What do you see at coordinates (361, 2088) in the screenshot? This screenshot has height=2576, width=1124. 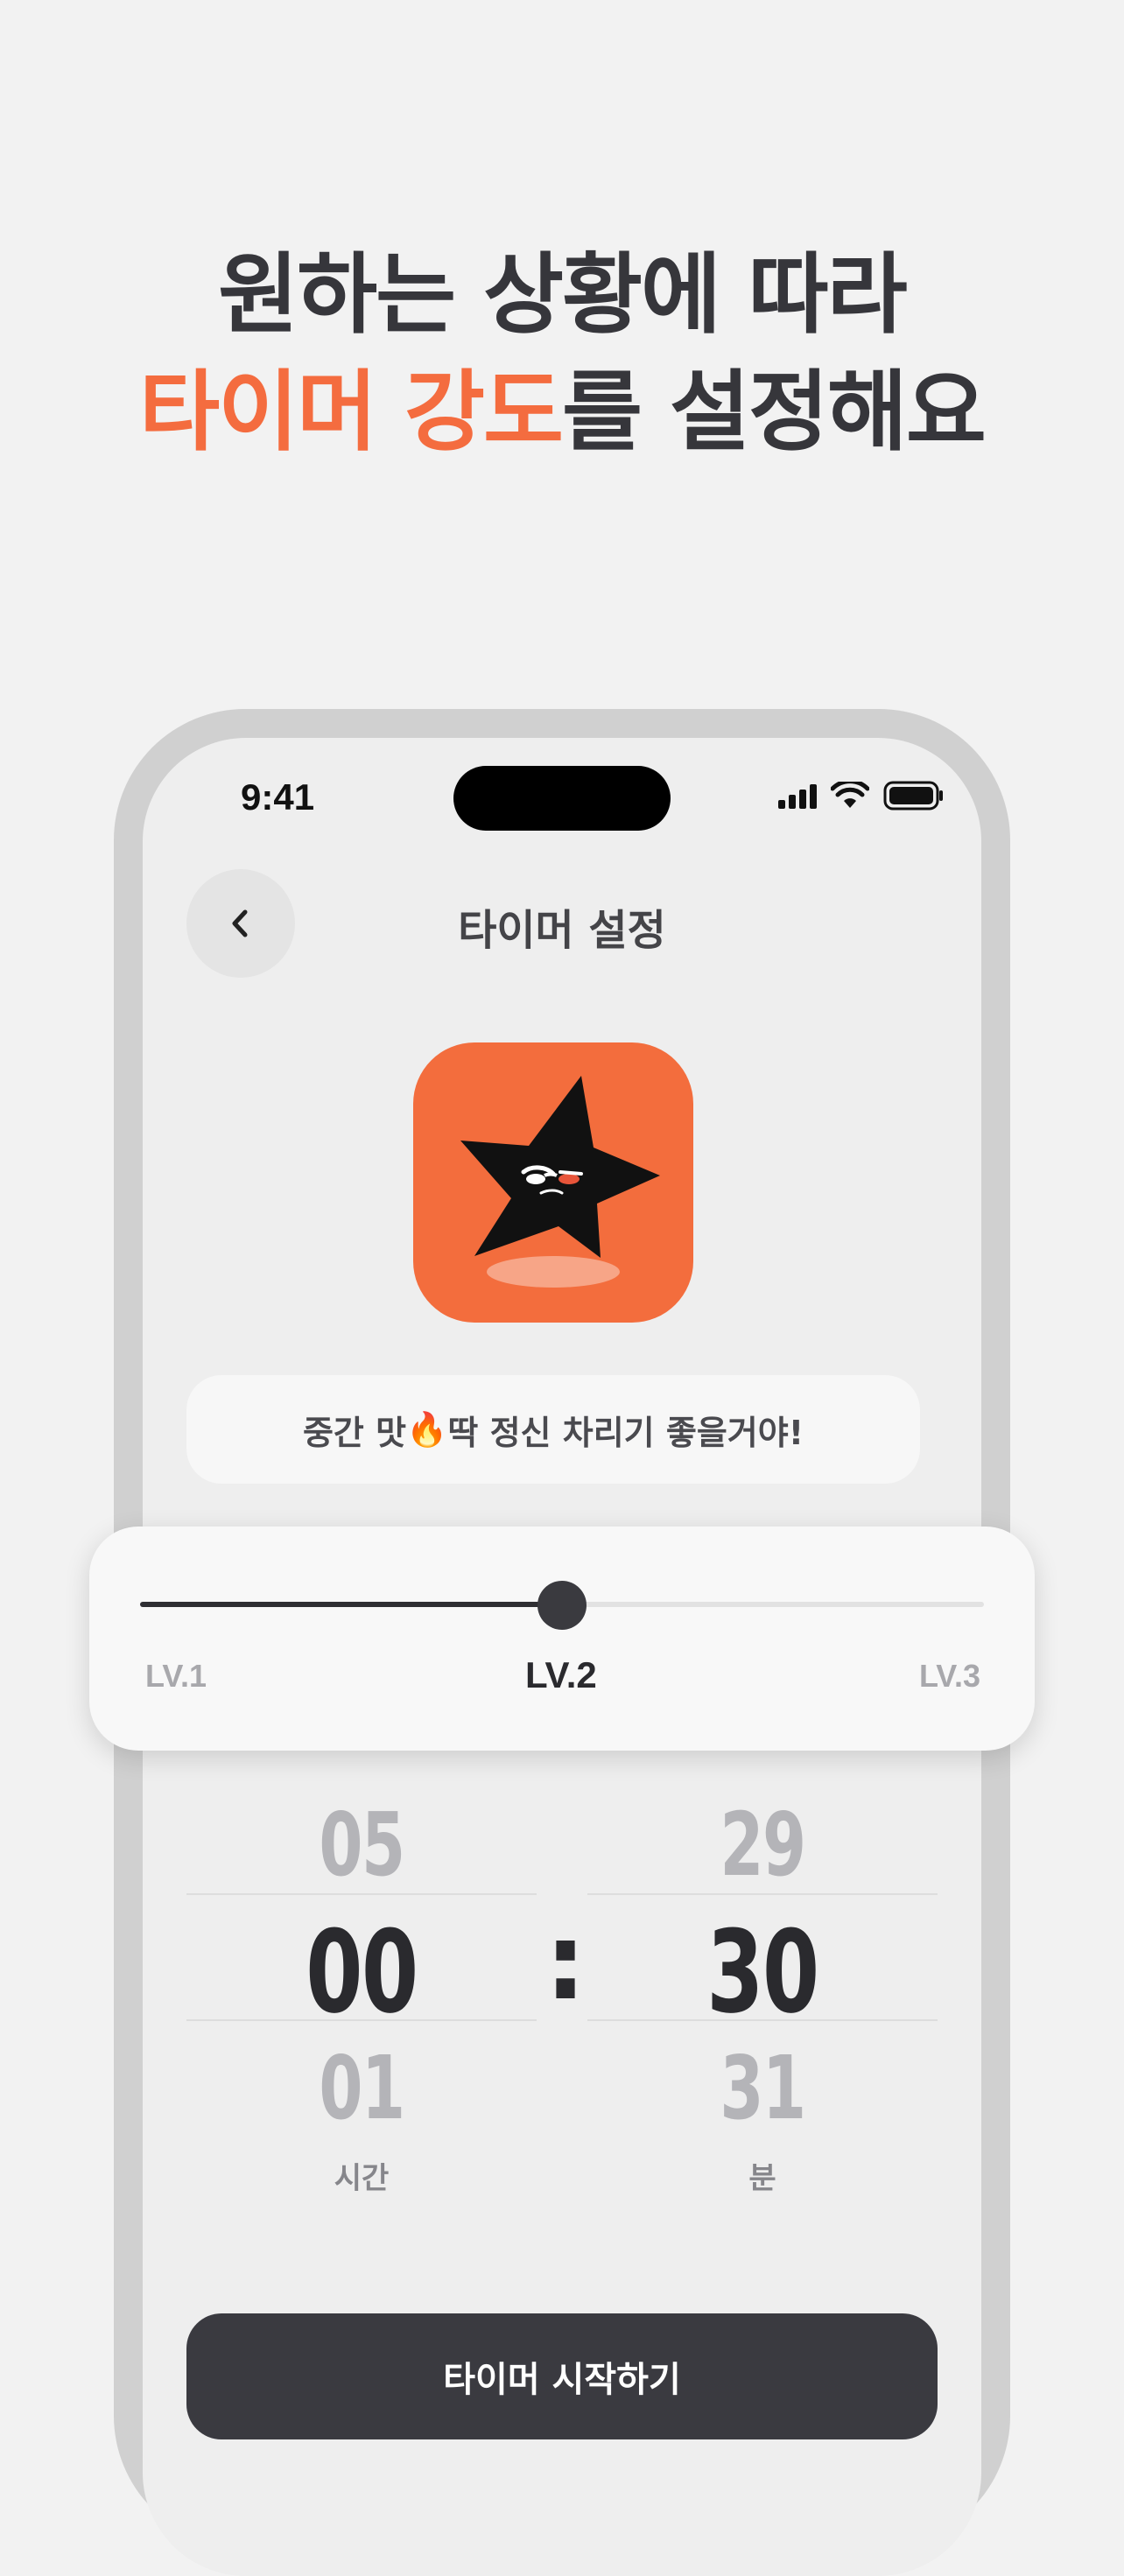 I see `hour-next-value: 01` at bounding box center [361, 2088].